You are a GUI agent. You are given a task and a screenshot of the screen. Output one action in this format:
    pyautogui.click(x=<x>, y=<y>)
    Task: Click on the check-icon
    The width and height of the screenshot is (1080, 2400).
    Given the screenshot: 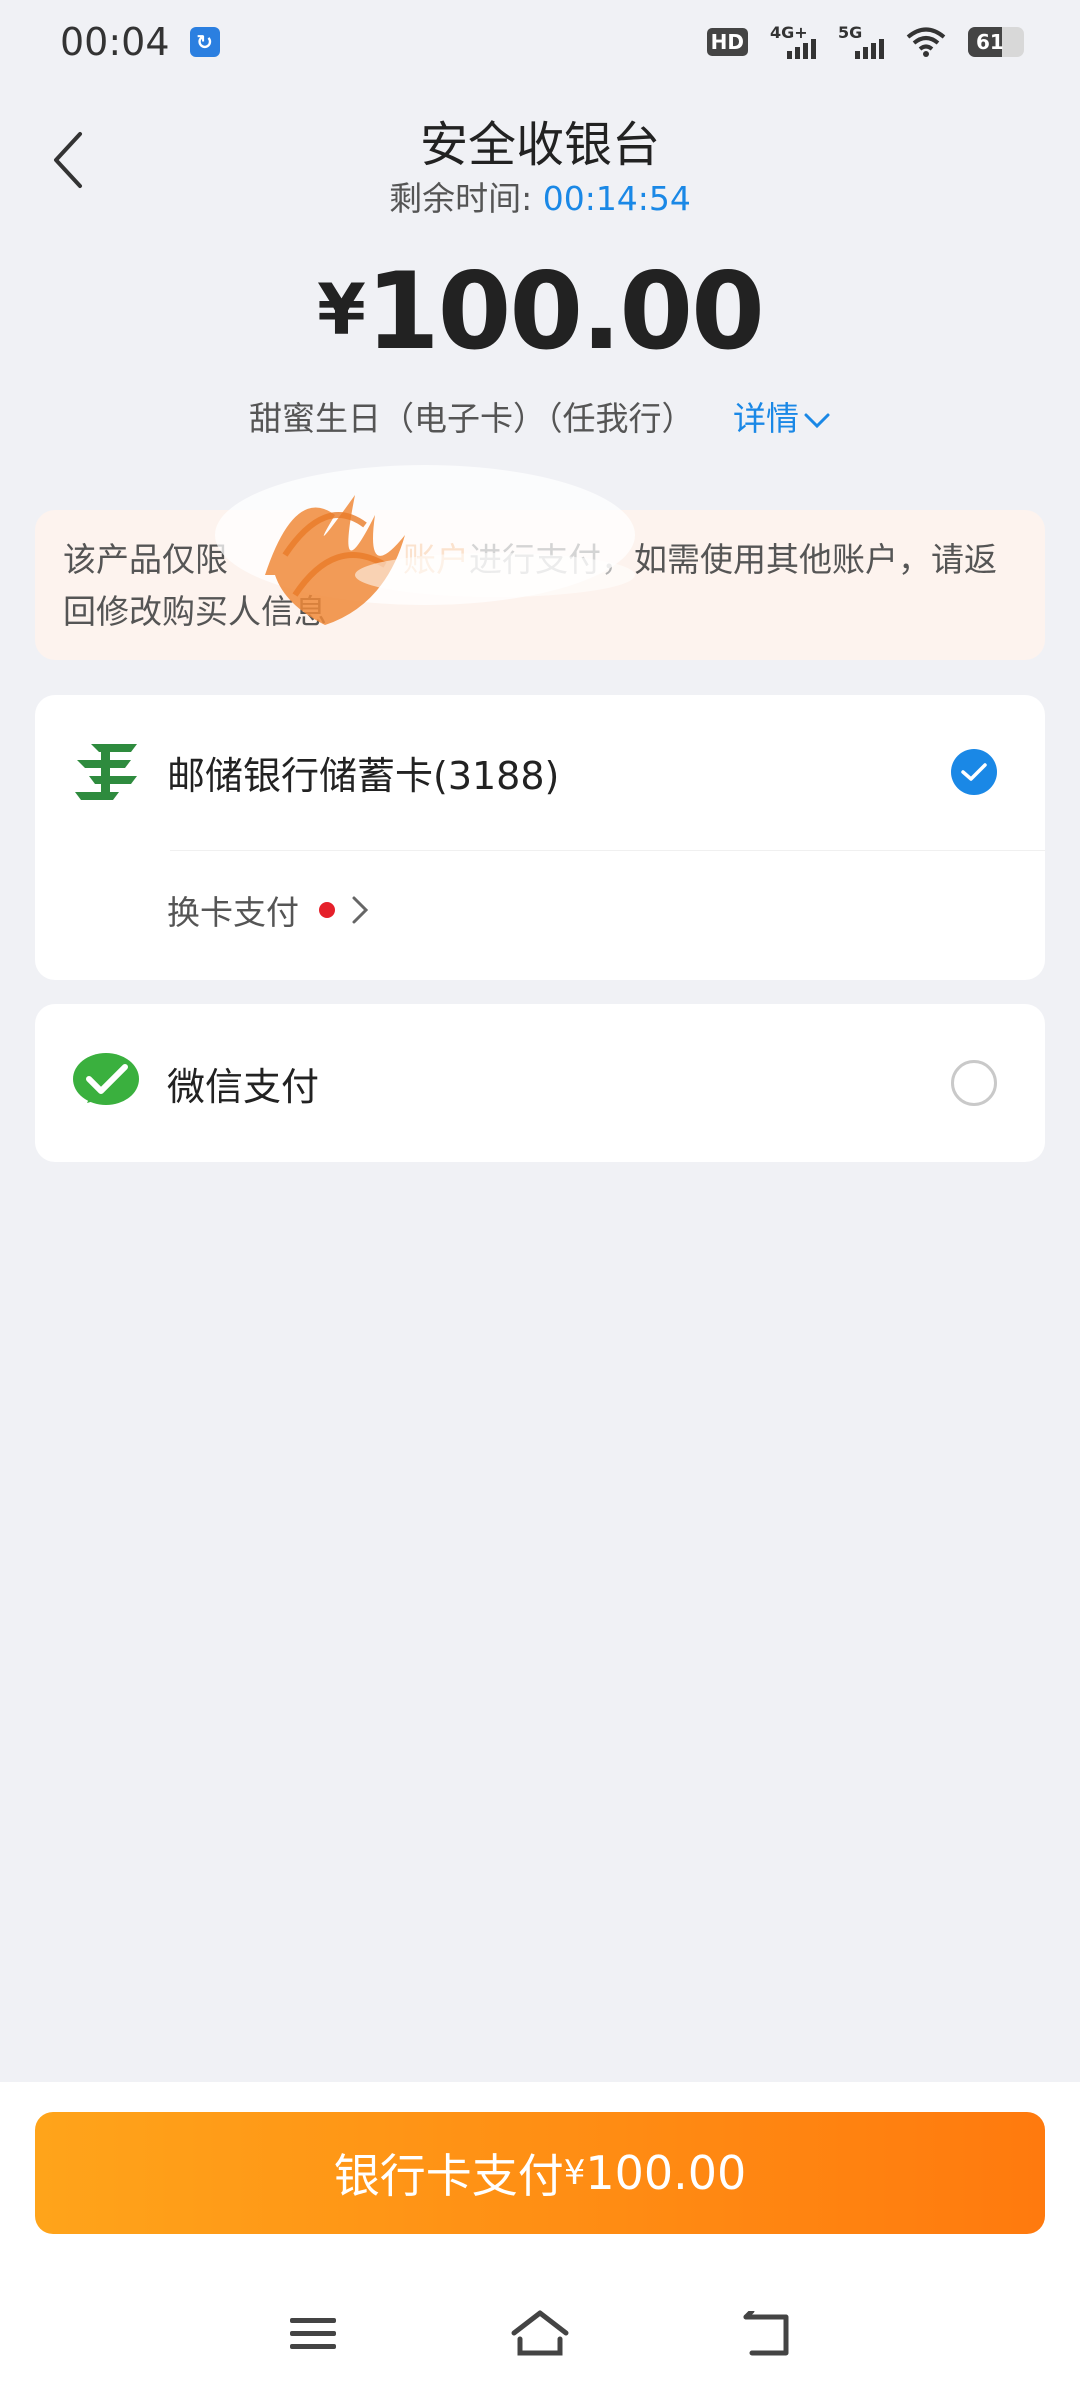 What is the action you would take?
    pyautogui.click(x=974, y=772)
    